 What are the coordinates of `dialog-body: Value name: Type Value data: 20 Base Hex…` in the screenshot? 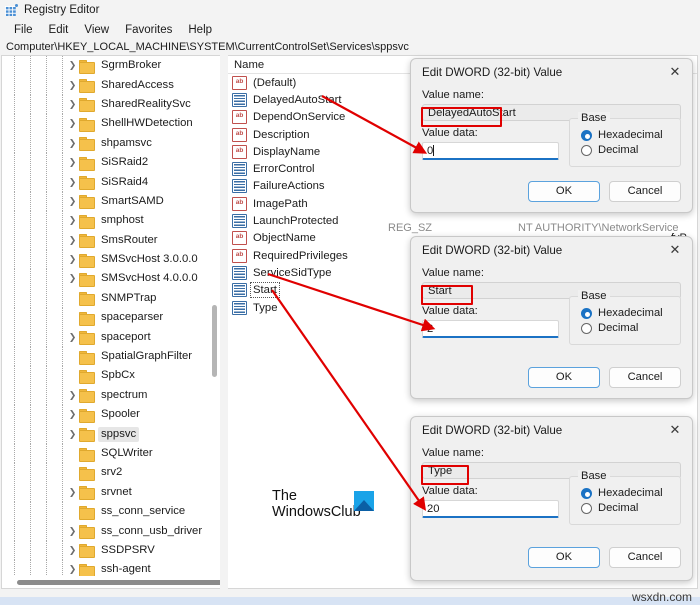 It's located at (551, 510).